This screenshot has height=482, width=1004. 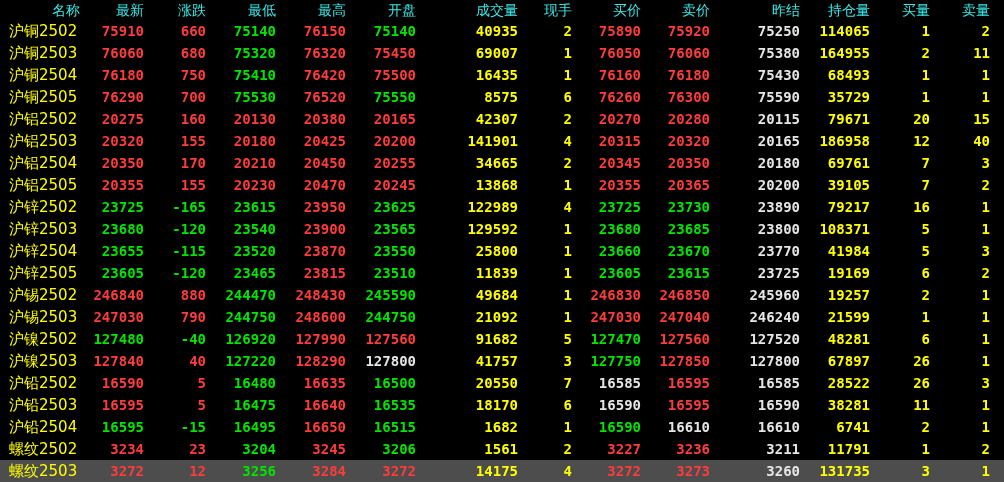 What do you see at coordinates (688, 53) in the screenshot?
I see `table-cell: 76060` at bounding box center [688, 53].